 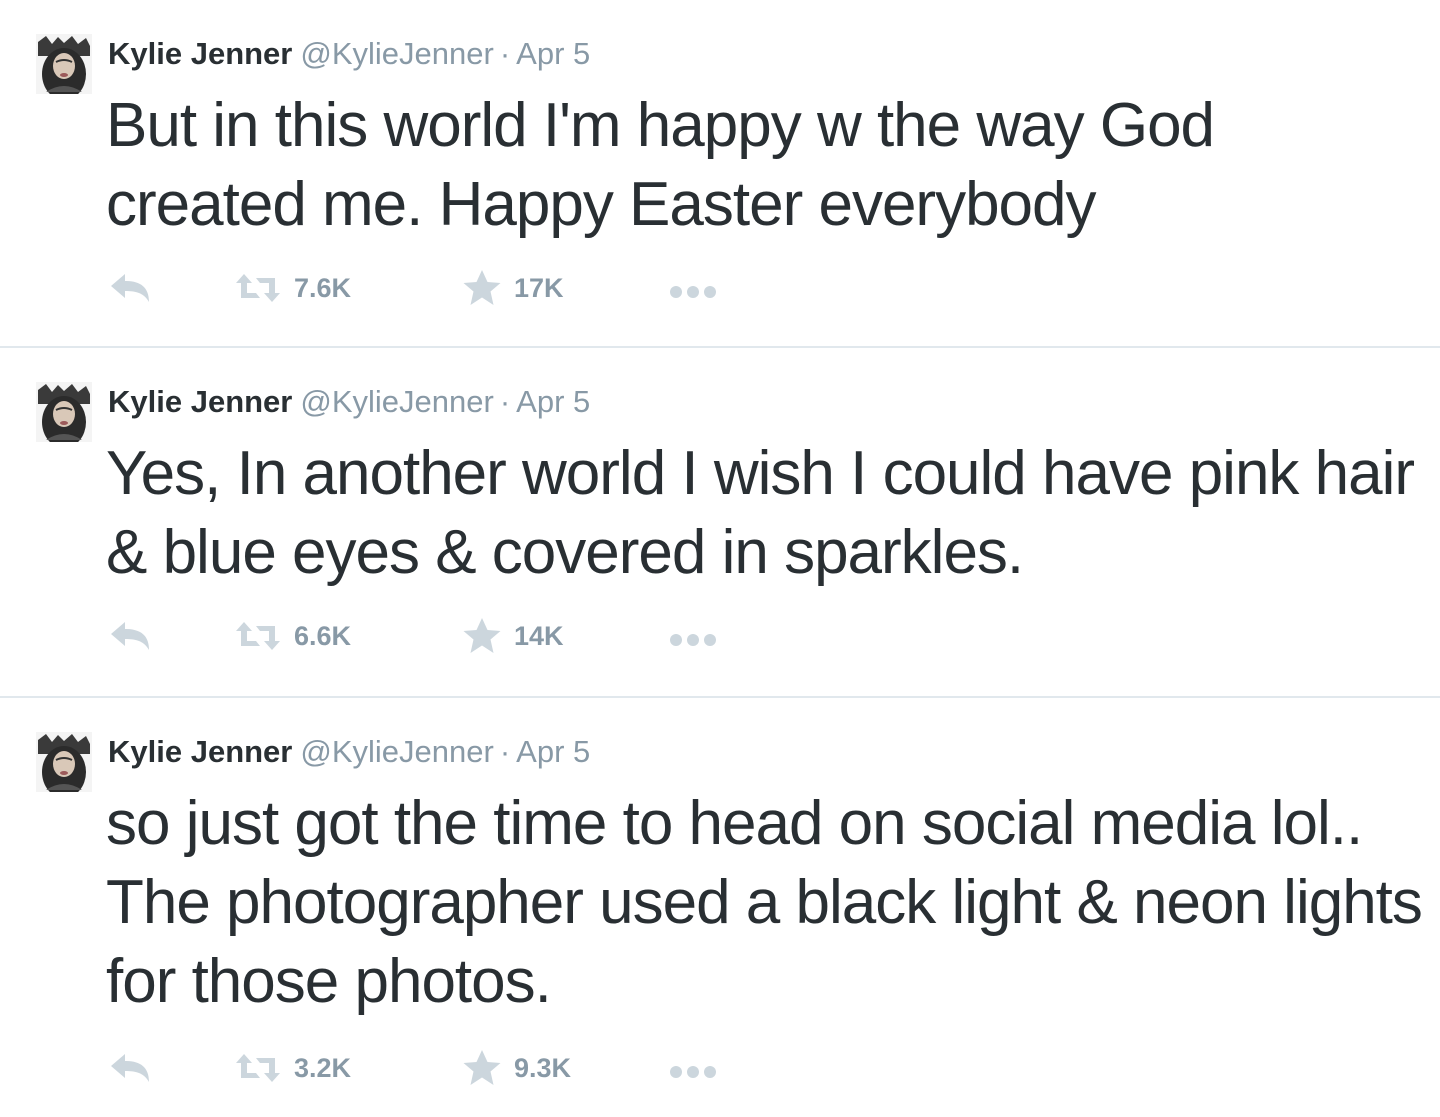 What do you see at coordinates (323, 636) in the screenshot?
I see `retweet-count: 6.6K` at bounding box center [323, 636].